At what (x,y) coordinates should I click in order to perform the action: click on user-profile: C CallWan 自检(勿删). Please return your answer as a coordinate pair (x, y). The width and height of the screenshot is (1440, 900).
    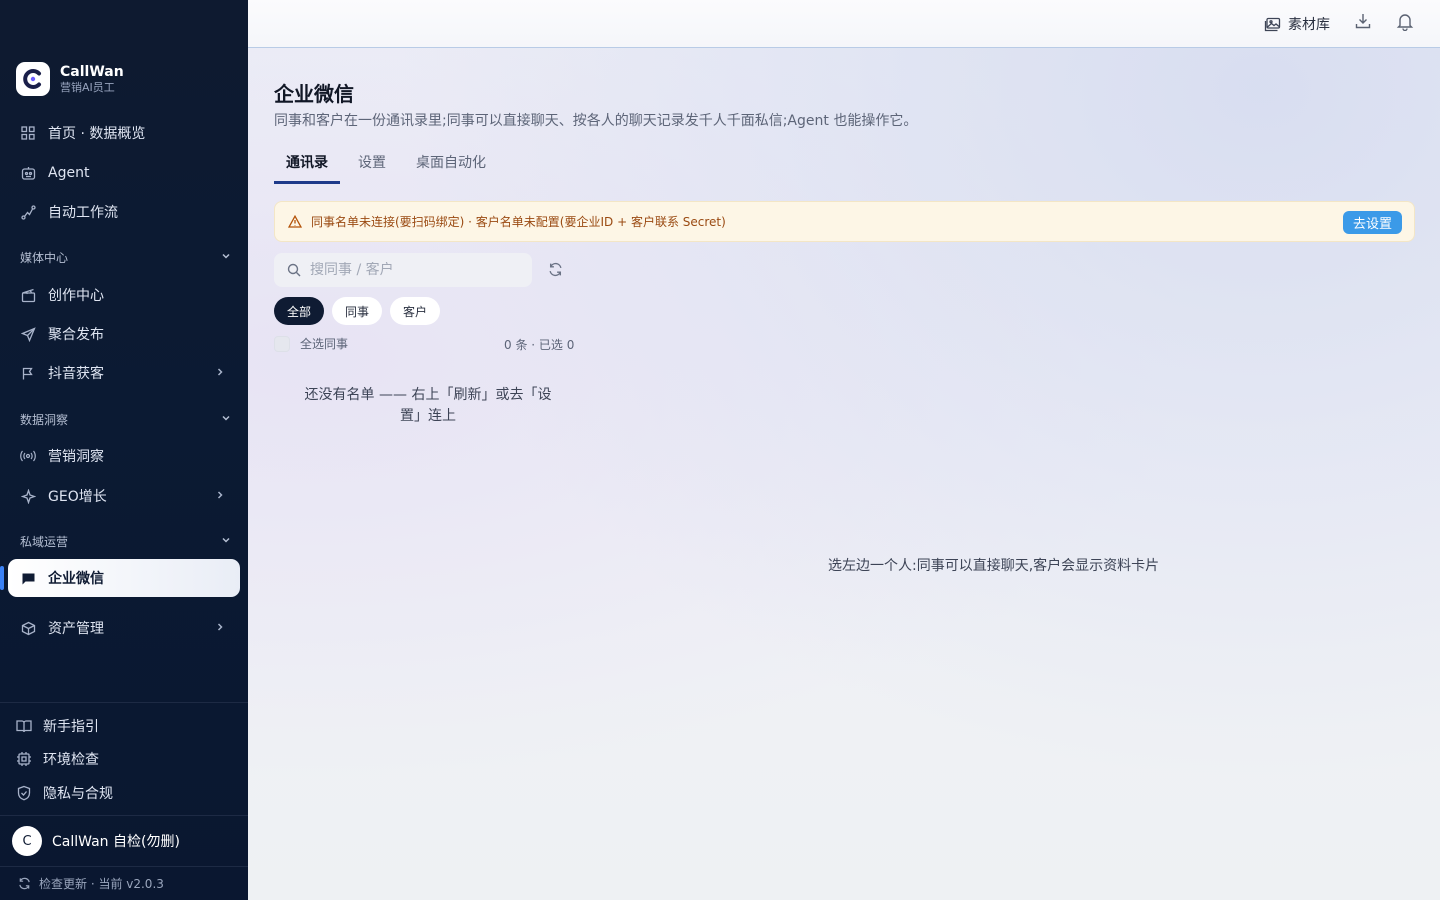
    Looking at the image, I should click on (96, 841).